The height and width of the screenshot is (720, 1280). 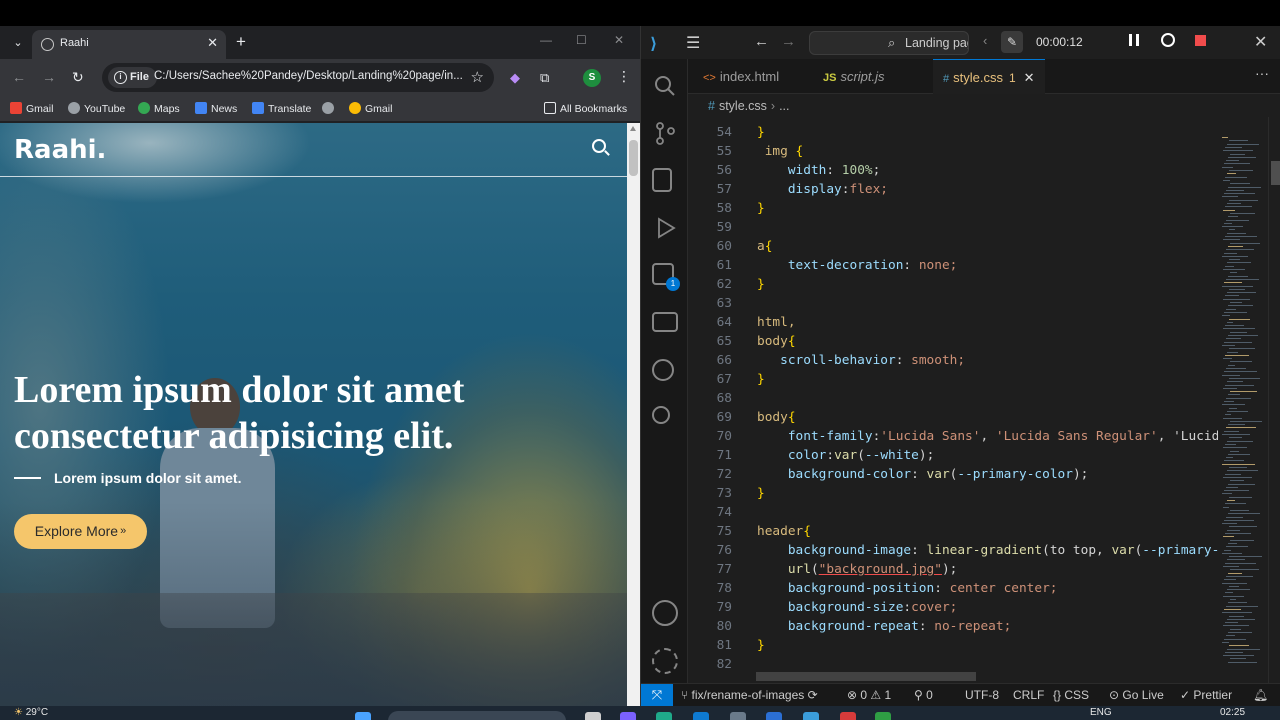 What do you see at coordinates (633, 158) in the screenshot?
I see `scrollbar-thumb` at bounding box center [633, 158].